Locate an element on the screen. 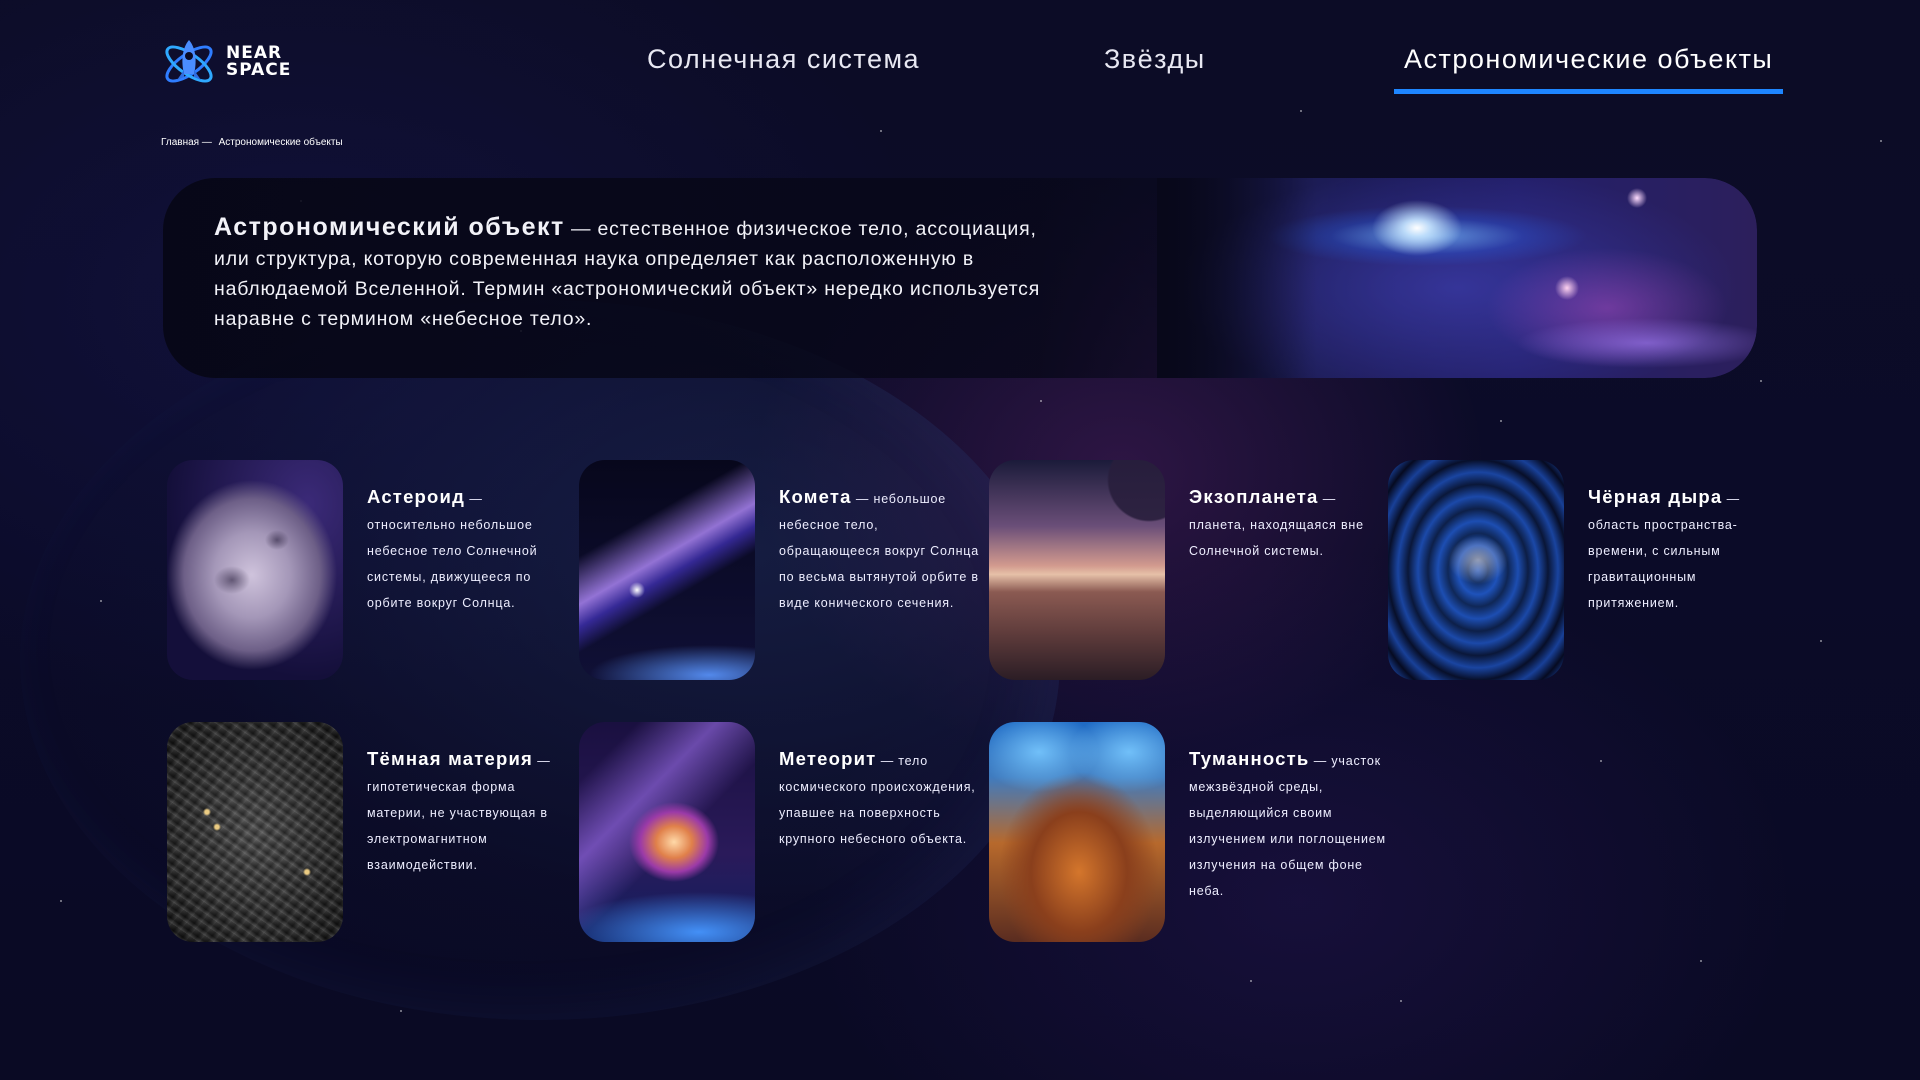  card-title: Тёмная материя is located at coordinates (450, 758).